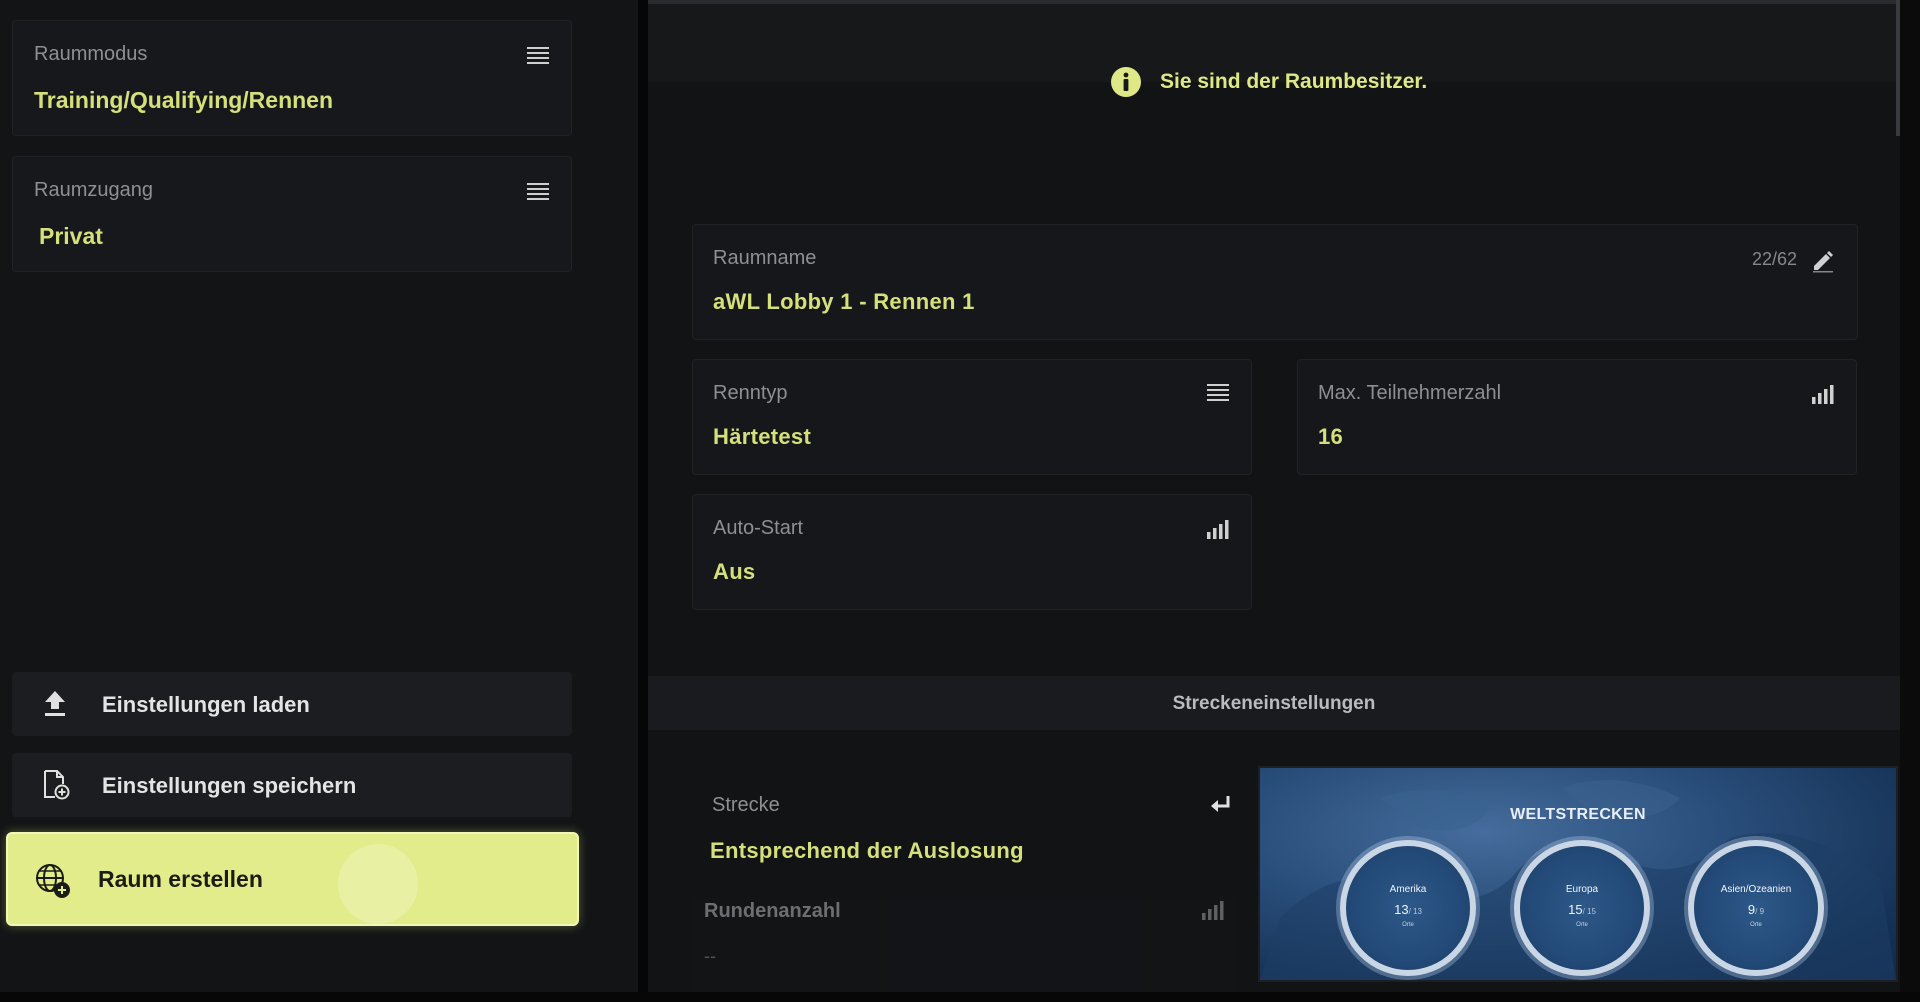  I want to click on max-participants-value: 16, so click(1331, 436).